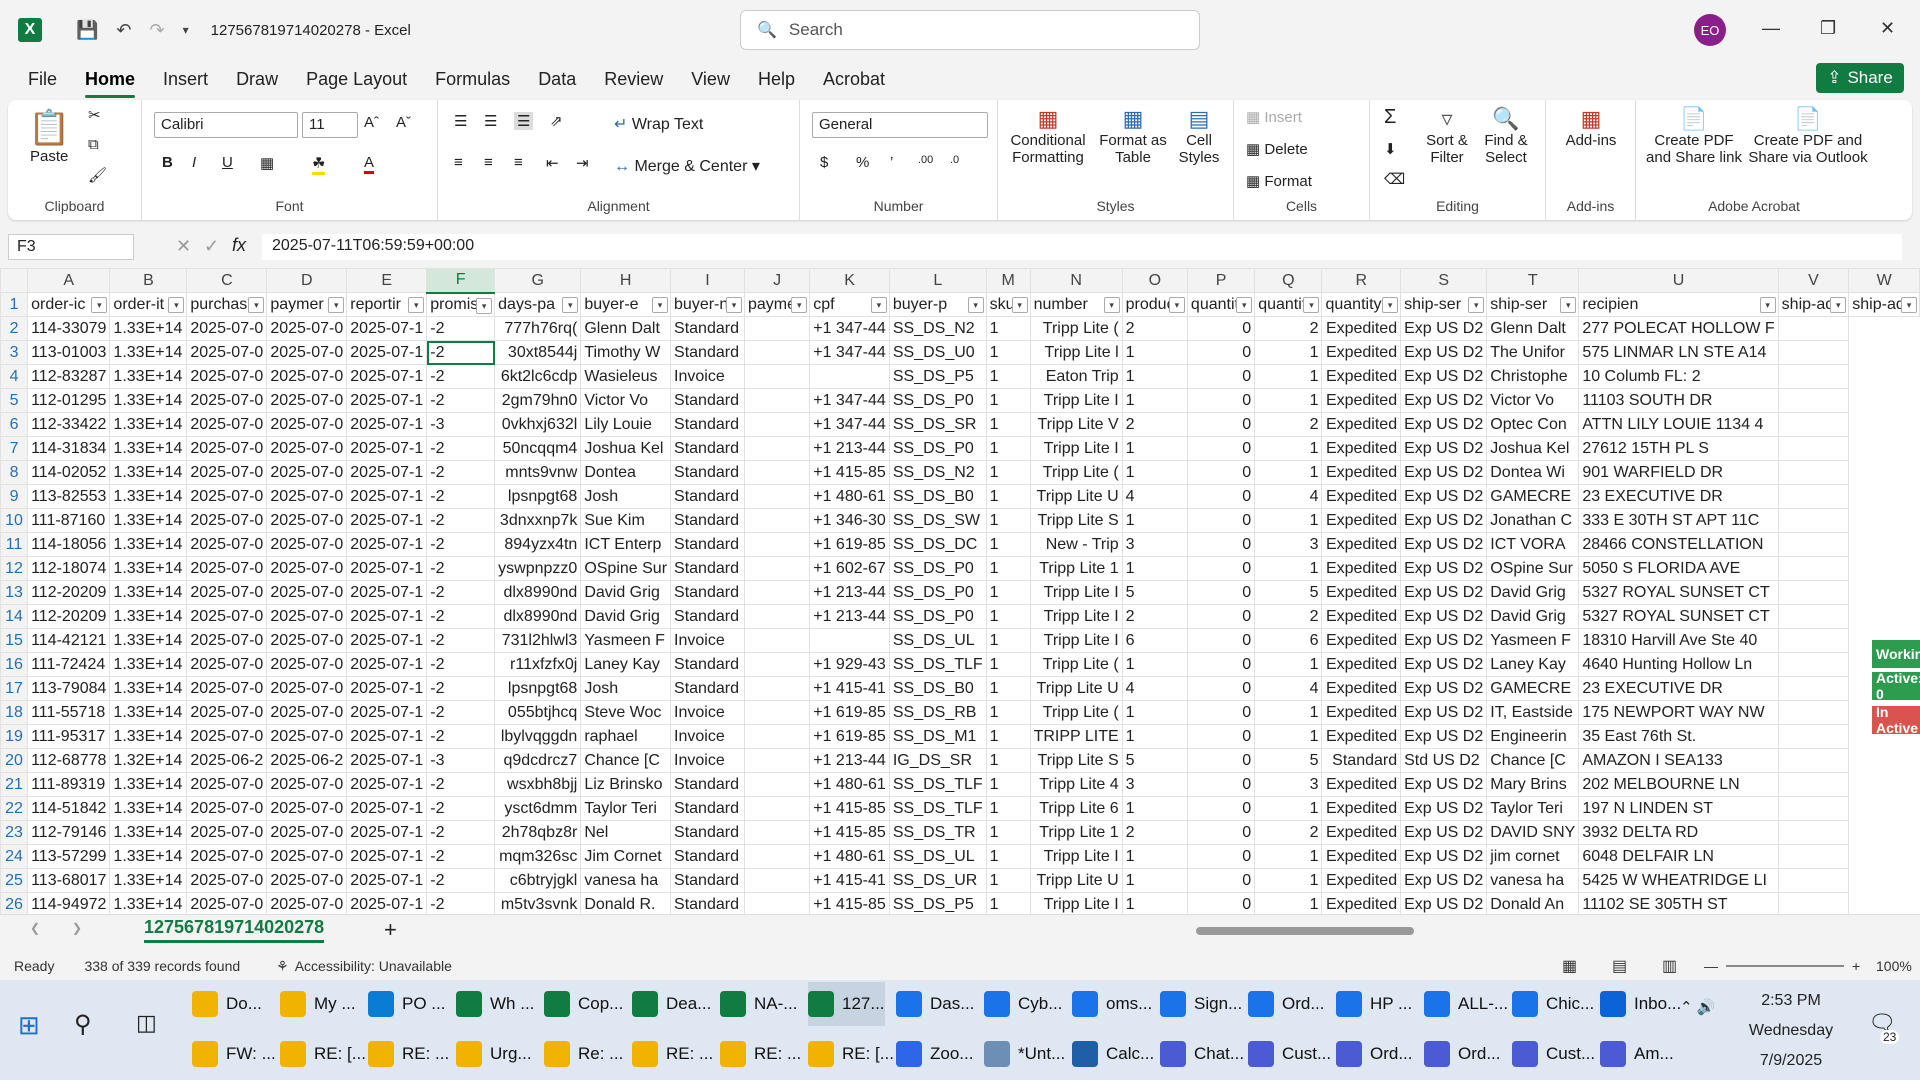 This screenshot has width=1920, height=1080. Describe the element at coordinates (1678, 688) in the screenshot. I see `cell: 23 EXECUTIVE DR` at that location.